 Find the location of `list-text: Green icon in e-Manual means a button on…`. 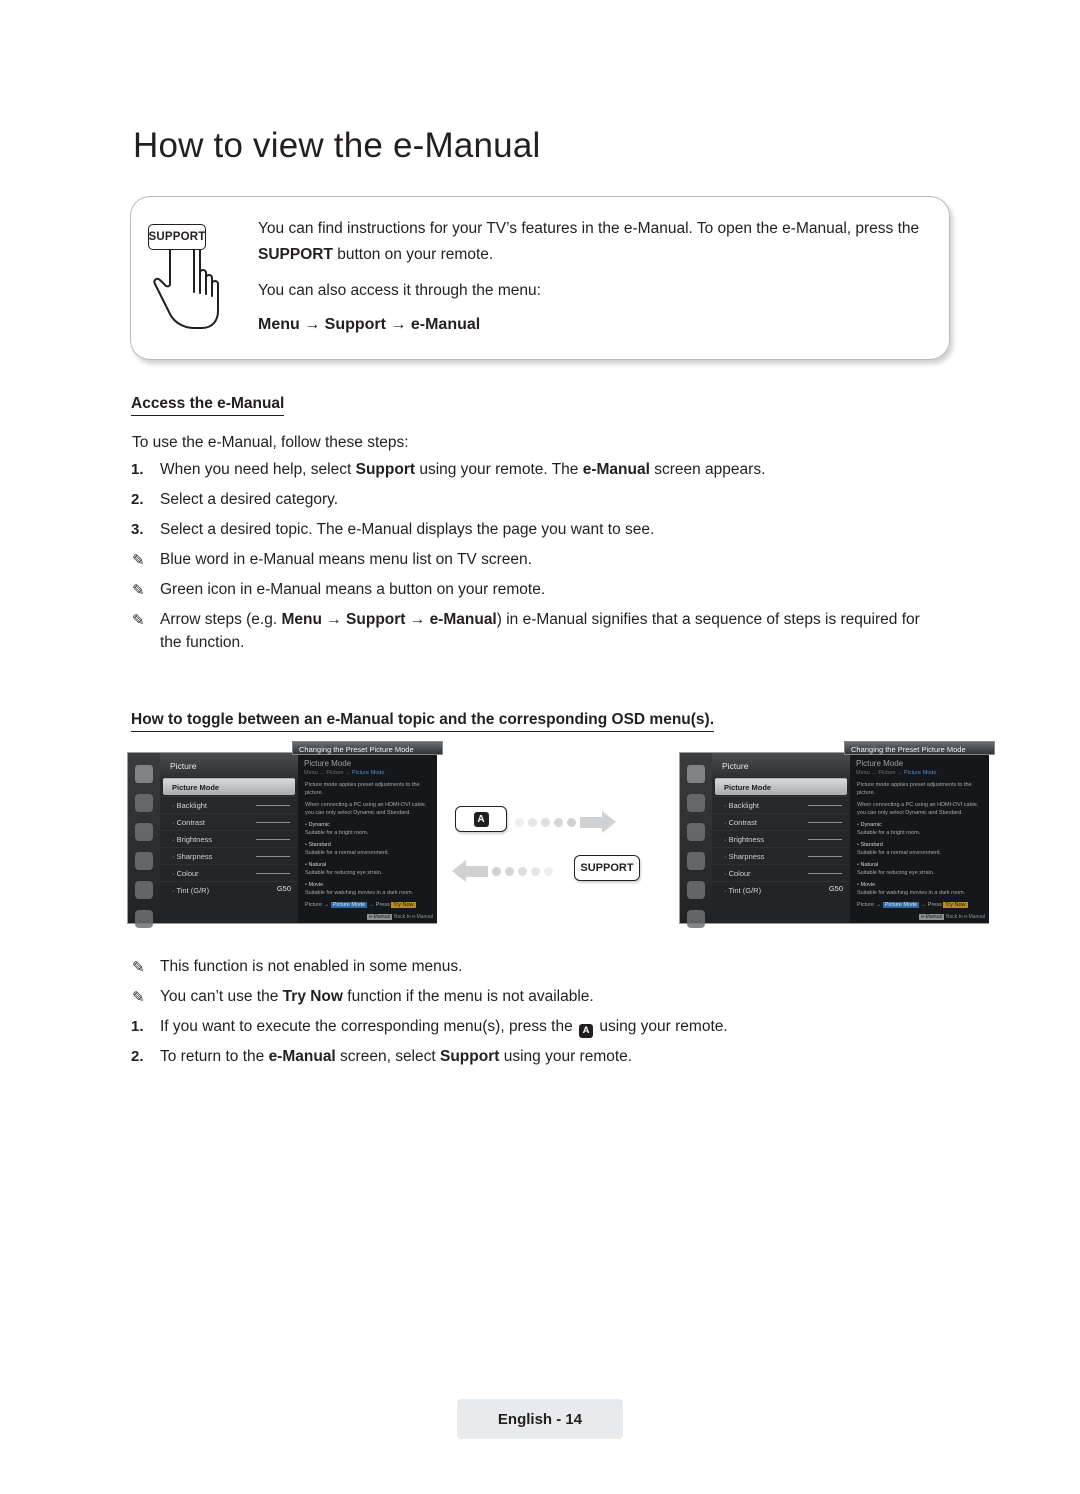

list-text: Green icon in e-Manual means a button on… is located at coordinates (353, 589).